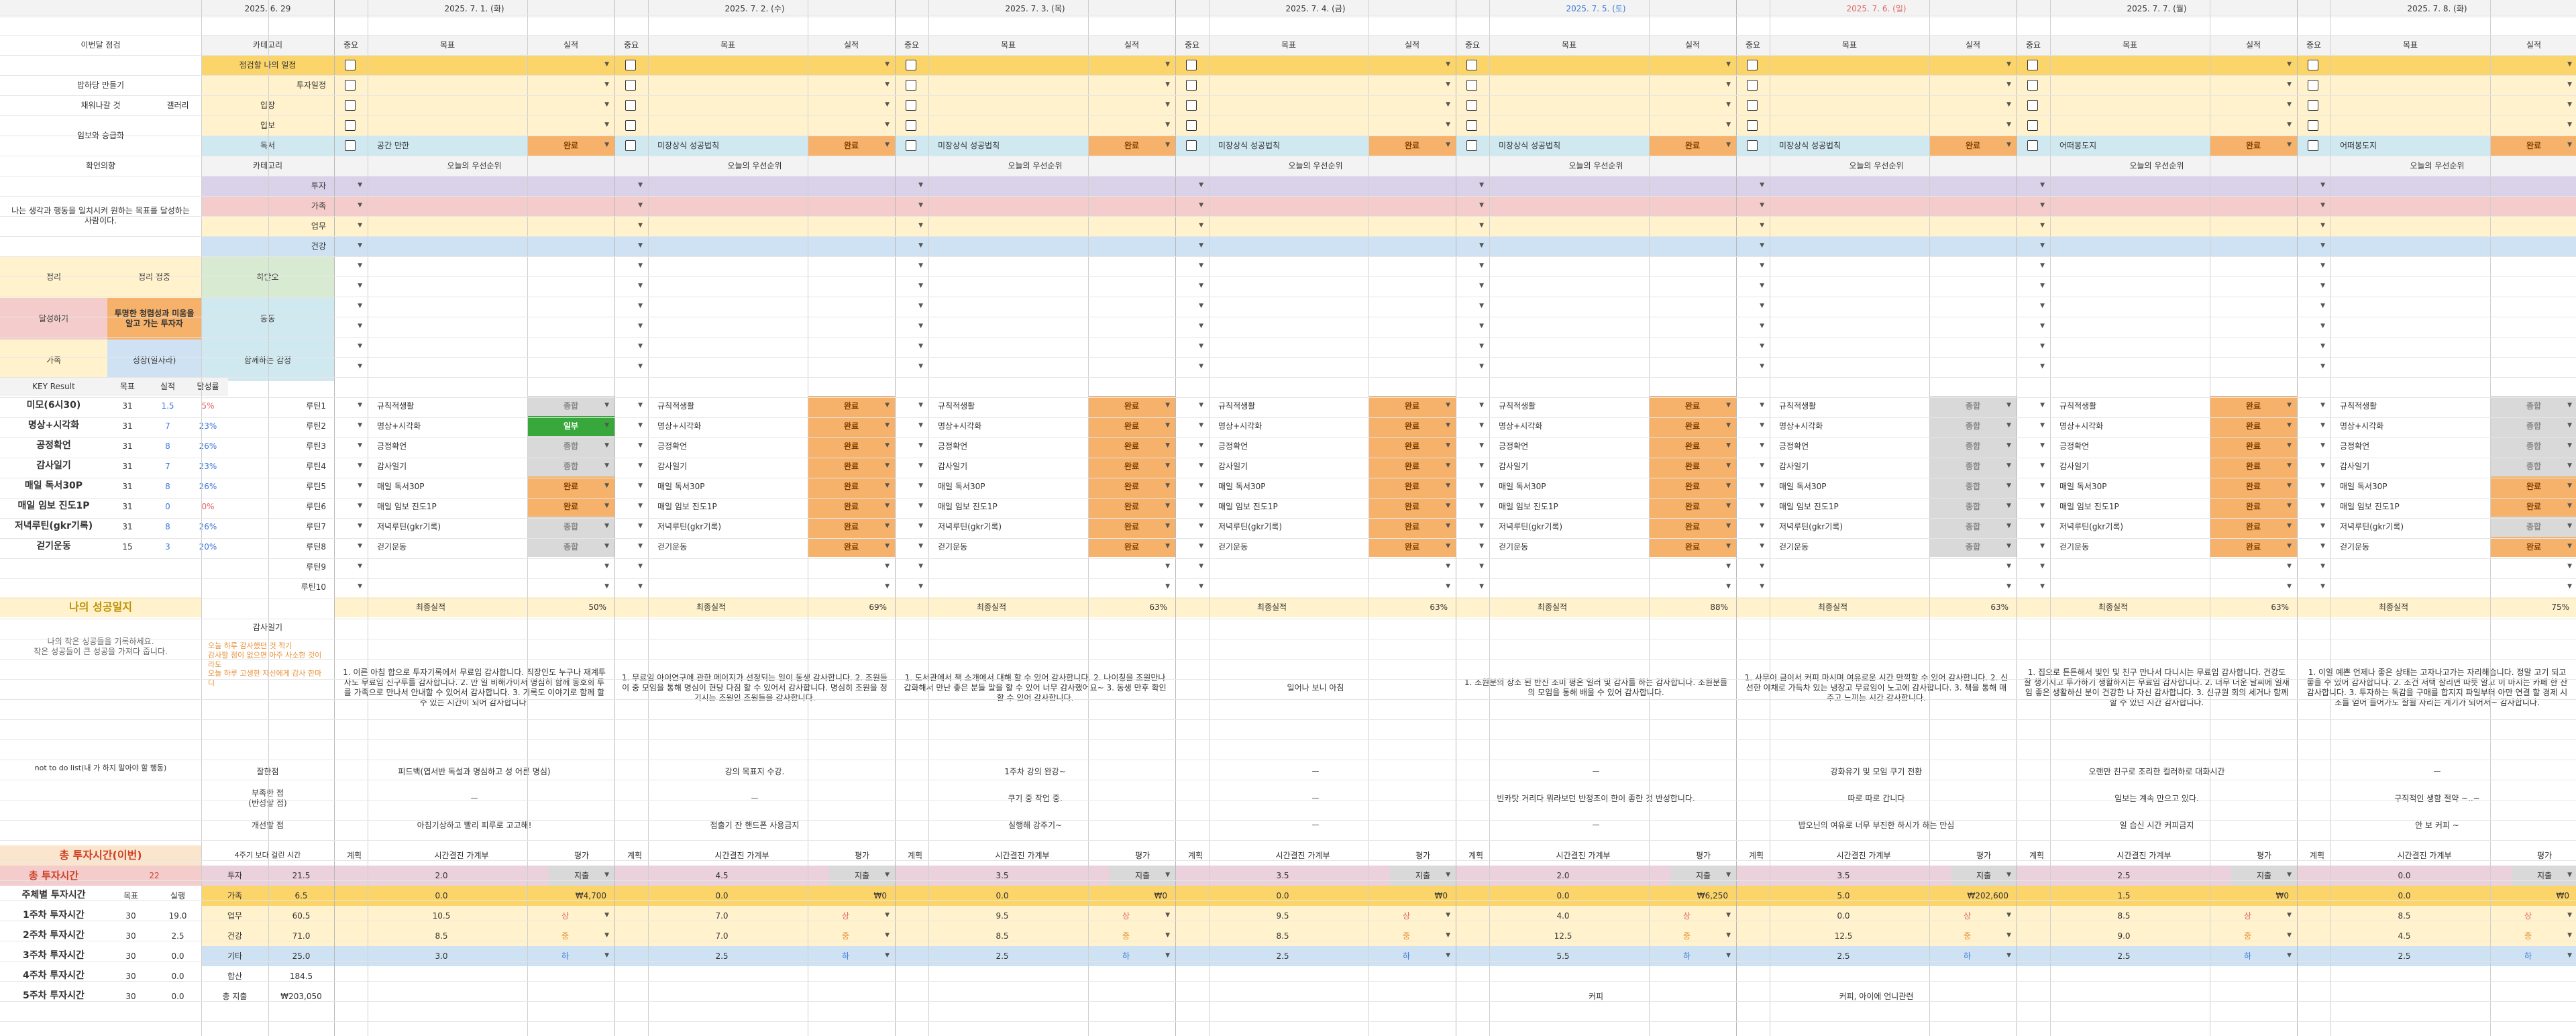 The width and height of the screenshot is (2576, 1036). What do you see at coordinates (447, 146) in the screenshot?
I see `reading-goal: 공간 만한` at bounding box center [447, 146].